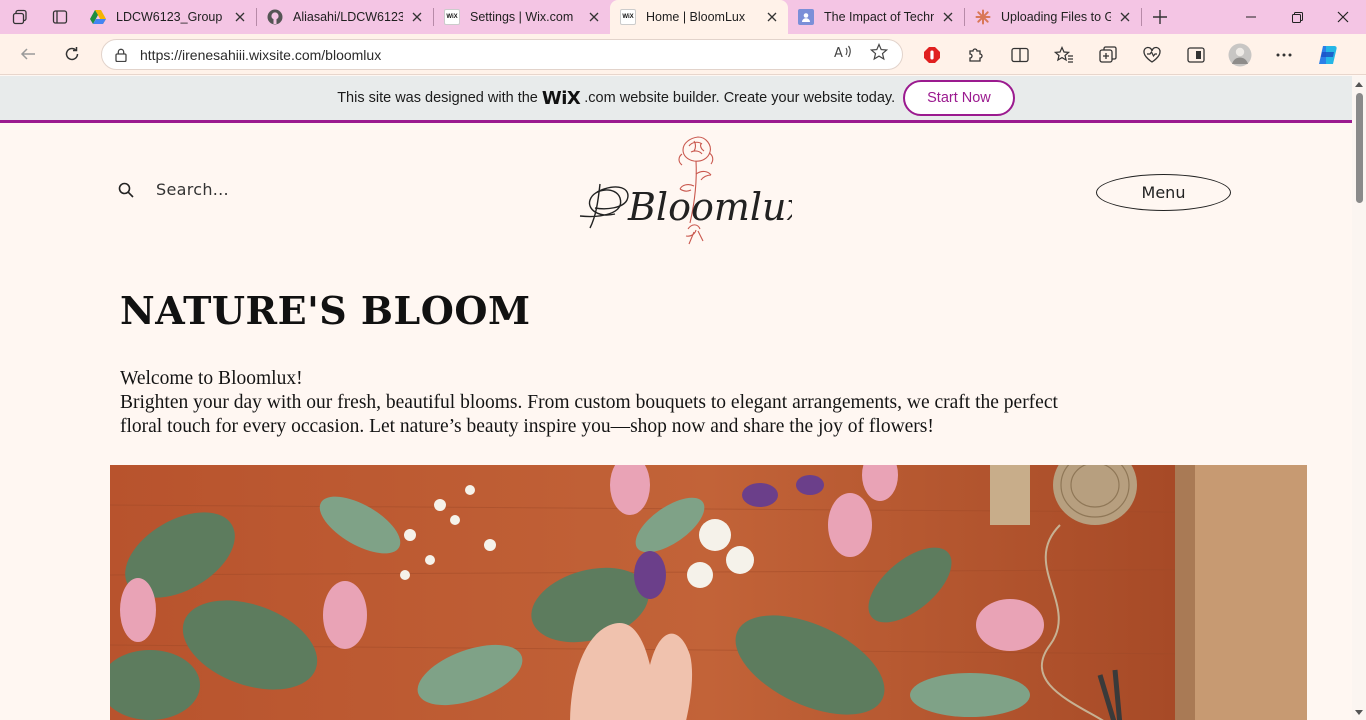  What do you see at coordinates (838, 53) in the screenshot?
I see `svg-text: A` at bounding box center [838, 53].